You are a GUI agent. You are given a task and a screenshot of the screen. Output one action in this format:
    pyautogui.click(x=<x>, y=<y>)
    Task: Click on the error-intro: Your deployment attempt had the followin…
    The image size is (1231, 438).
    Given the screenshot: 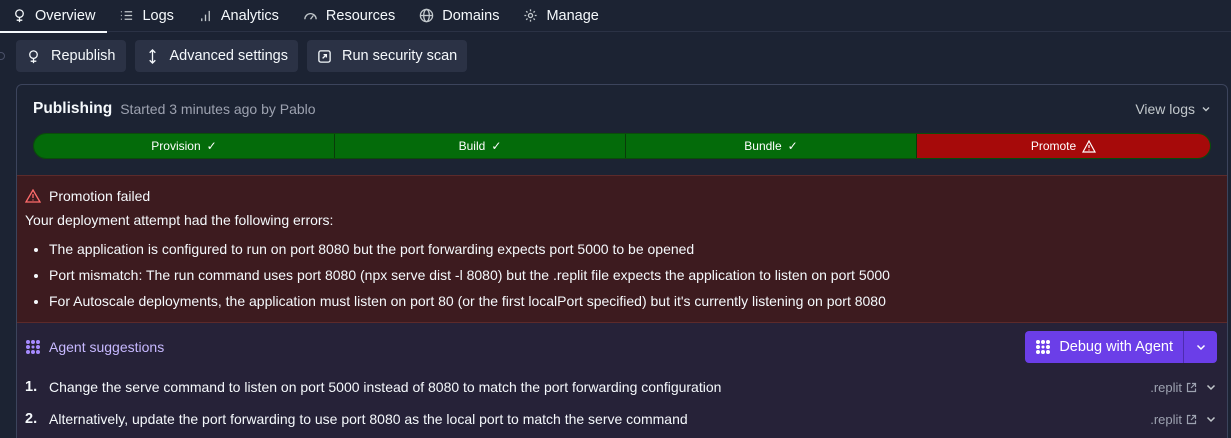 What is the action you would take?
    pyautogui.click(x=179, y=220)
    